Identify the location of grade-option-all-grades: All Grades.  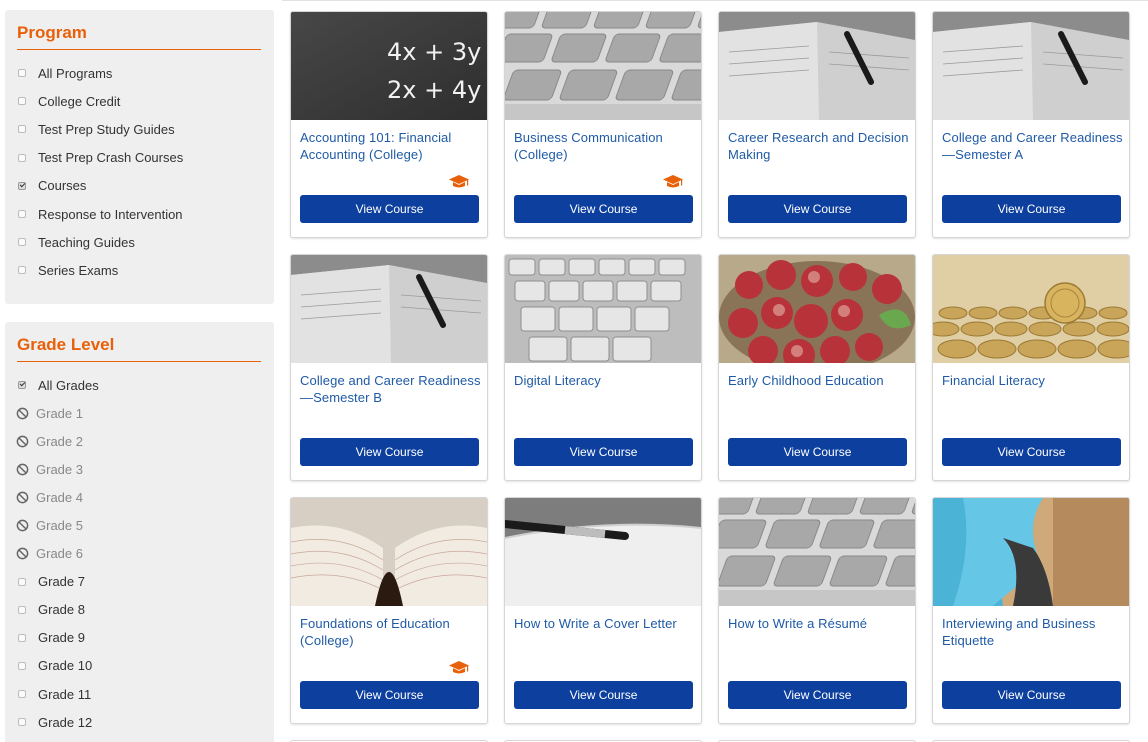
(139, 385).